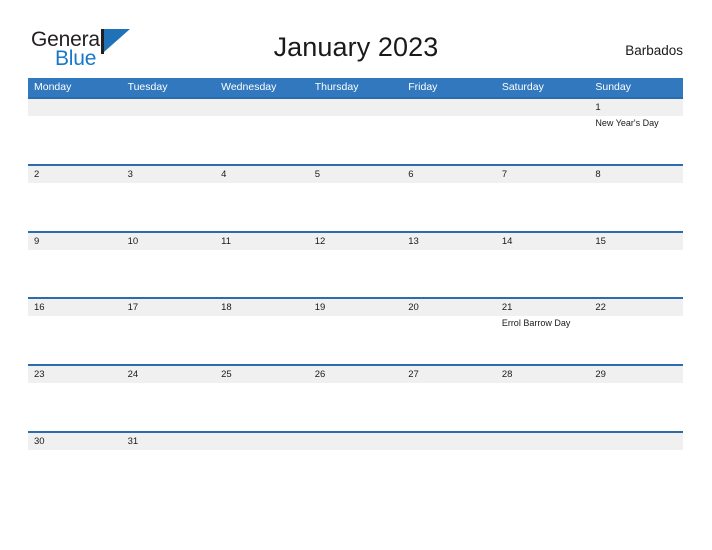 The height and width of the screenshot is (550, 712). Describe the element at coordinates (75, 331) in the screenshot. I see `day-cell-16: 16` at that location.